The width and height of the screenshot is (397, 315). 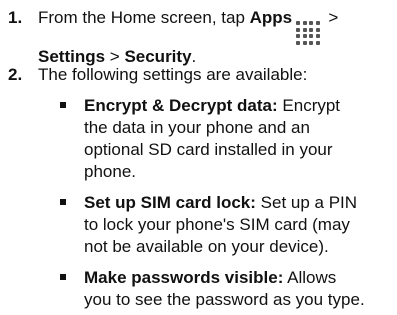 I want to click on apps-label: Apps, so click(x=271, y=17).